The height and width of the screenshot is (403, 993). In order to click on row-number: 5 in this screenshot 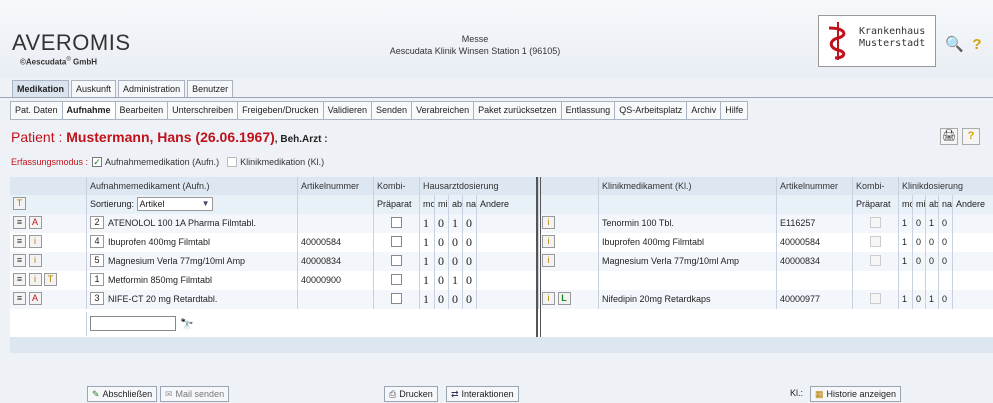, I will do `click(97, 261)`.